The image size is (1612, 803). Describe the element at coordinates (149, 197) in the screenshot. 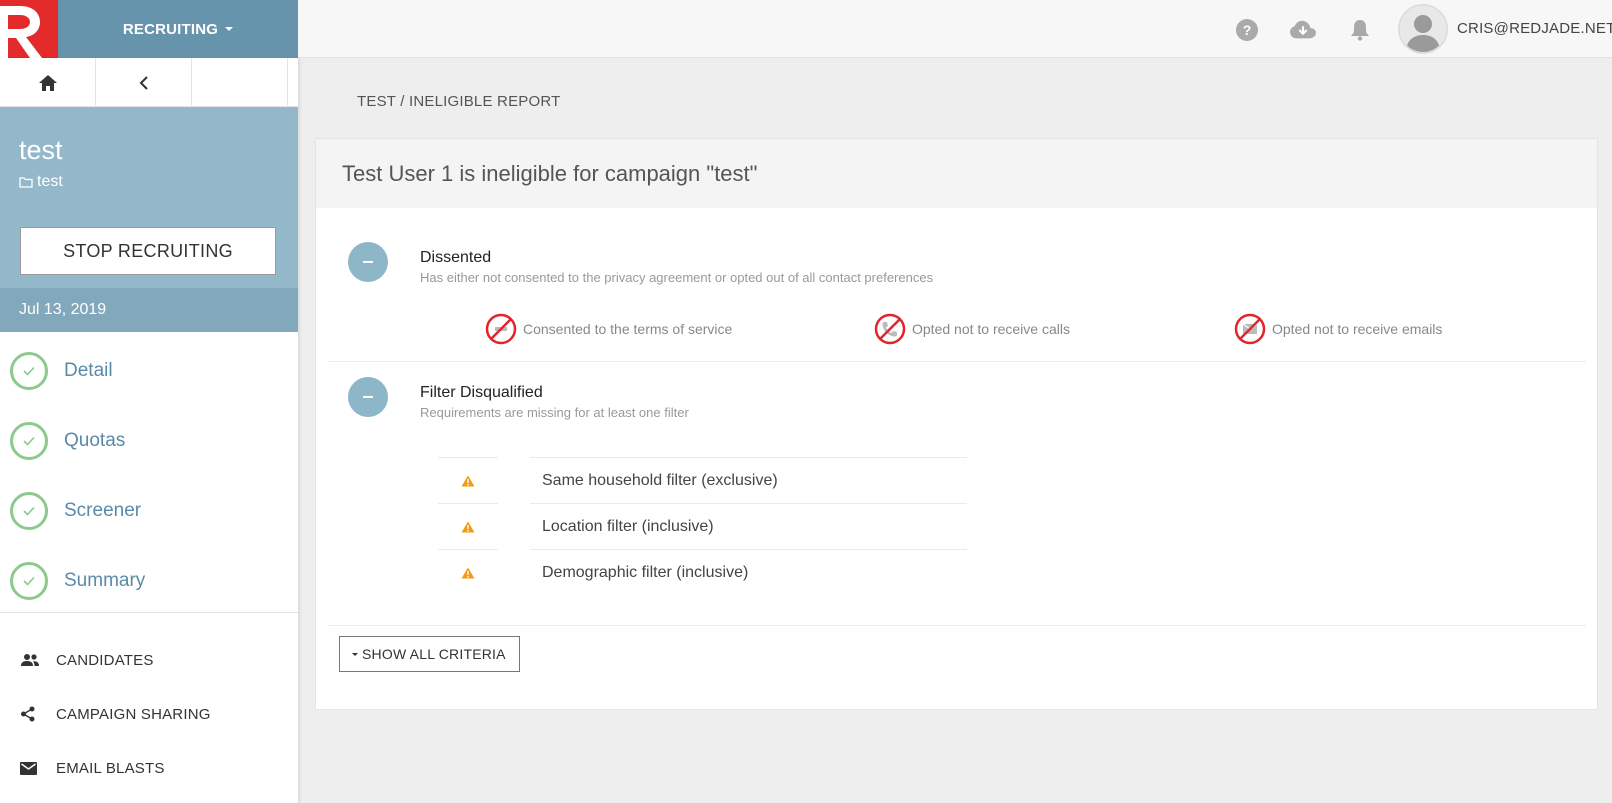

I see `campaign-header: test test STOP RECRUITING` at that location.